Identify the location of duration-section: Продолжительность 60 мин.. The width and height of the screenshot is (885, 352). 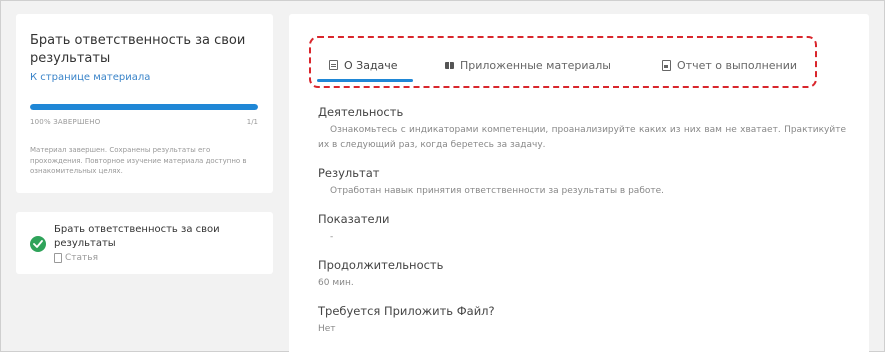
(582, 274).